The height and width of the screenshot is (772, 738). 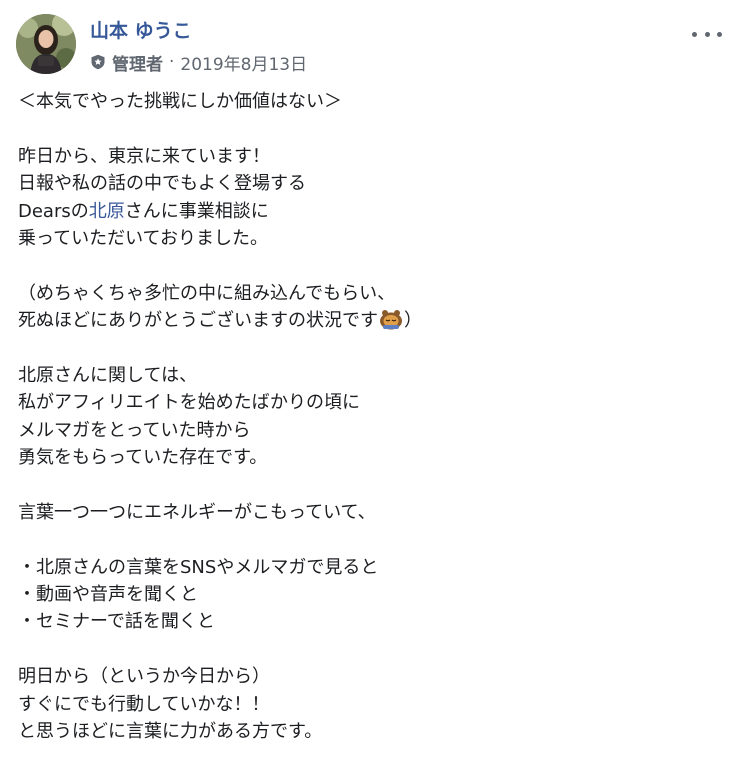 I want to click on author-name: 山本 ゆうこ, so click(x=141, y=31).